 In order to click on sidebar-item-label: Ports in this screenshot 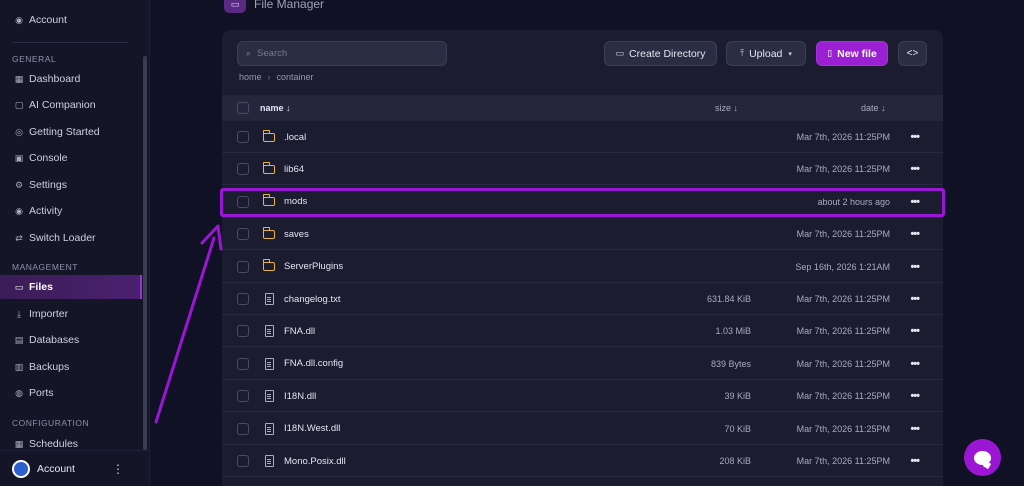, I will do `click(41, 393)`.